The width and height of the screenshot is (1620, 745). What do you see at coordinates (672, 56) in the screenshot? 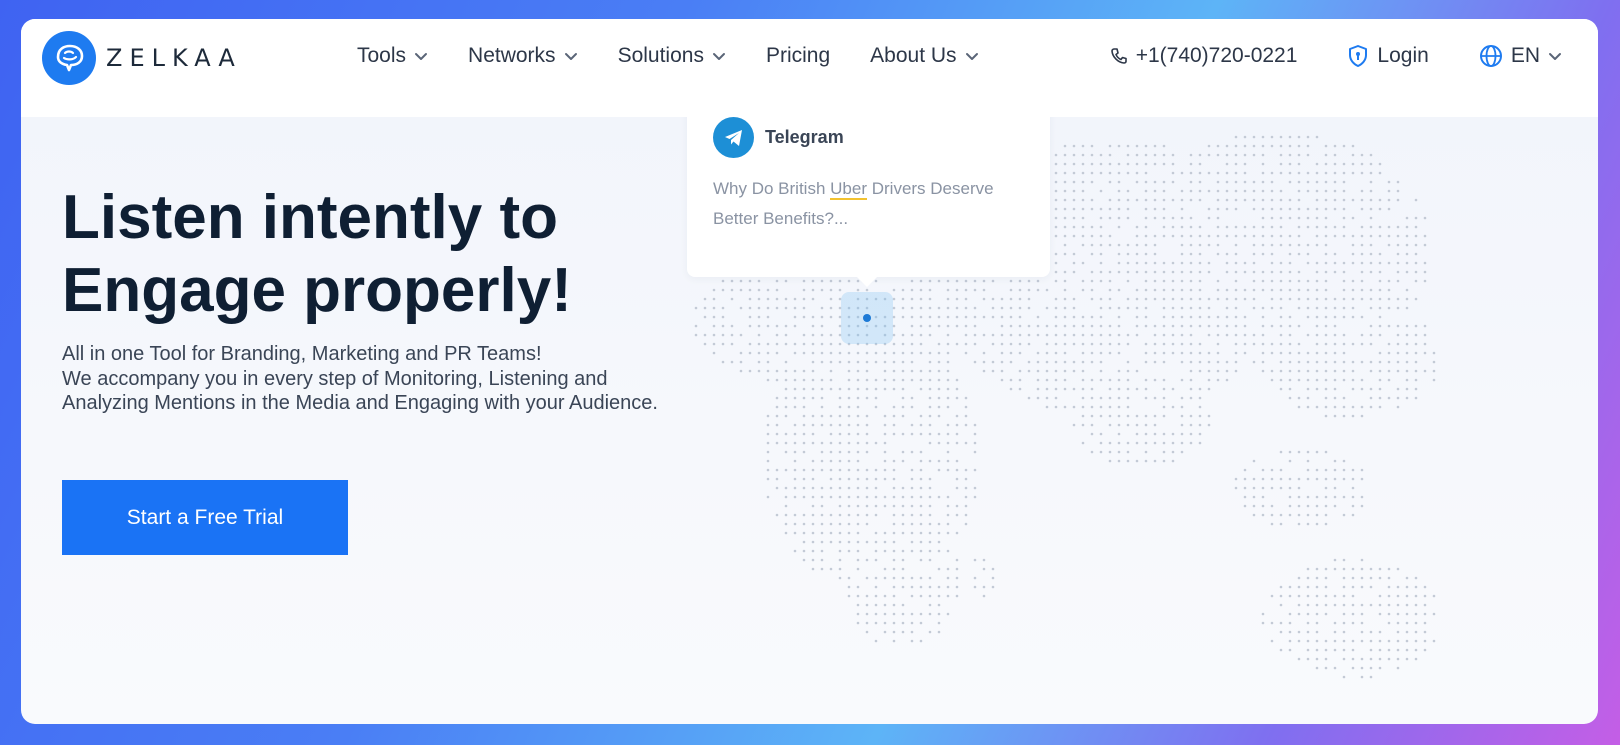
I see `nav-solutions: Solutions` at bounding box center [672, 56].